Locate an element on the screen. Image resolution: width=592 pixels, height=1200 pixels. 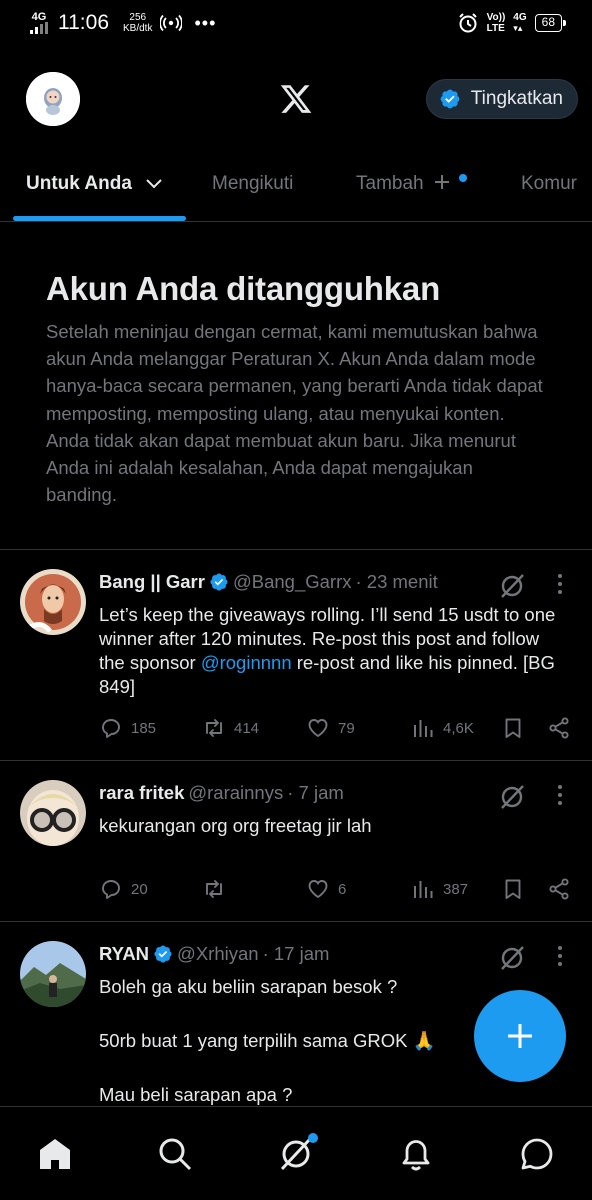
plus-icon is located at coordinates (441, 182).